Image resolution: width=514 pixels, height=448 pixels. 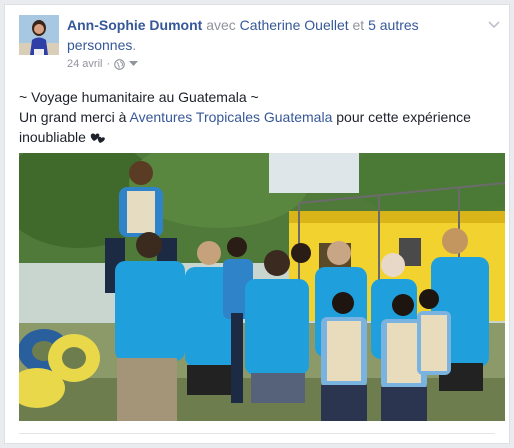 I want to click on page-link: Aventures Tropicales Guatemala, so click(x=231, y=117).